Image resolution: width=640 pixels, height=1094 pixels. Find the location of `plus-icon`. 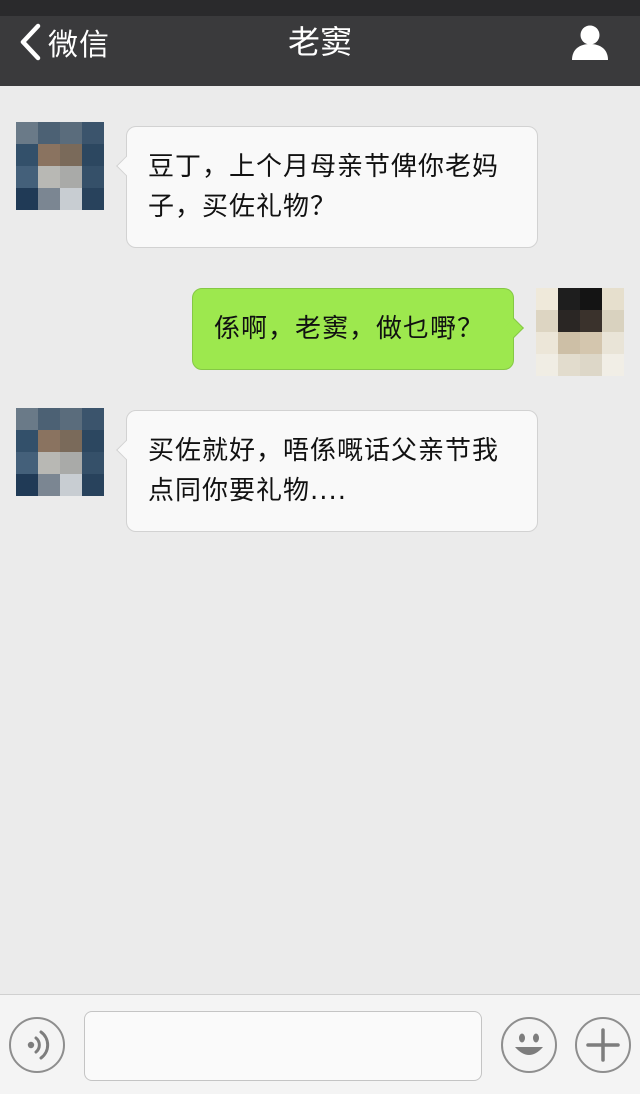

plus-icon is located at coordinates (603, 1051).